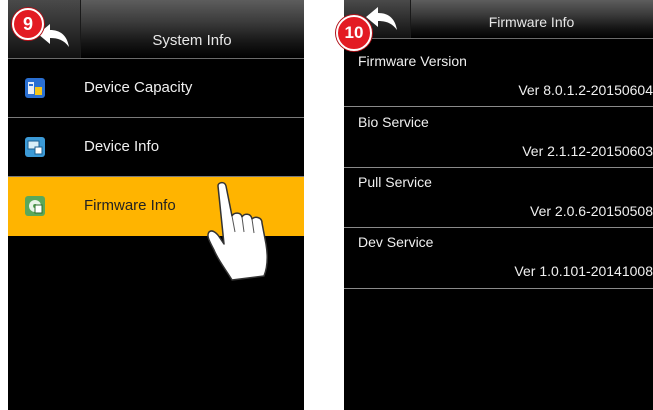 Image resolution: width=653 pixels, height=410 pixels. What do you see at coordinates (130, 205) in the screenshot?
I see `menu-item-label: Firmware Info` at bounding box center [130, 205].